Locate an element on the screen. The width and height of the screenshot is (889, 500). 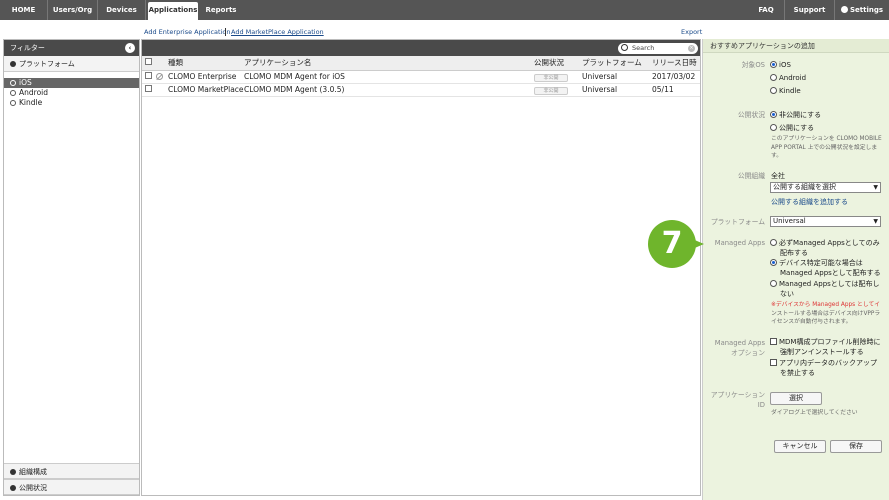
select-all-checkbox is located at coordinates (148, 62).